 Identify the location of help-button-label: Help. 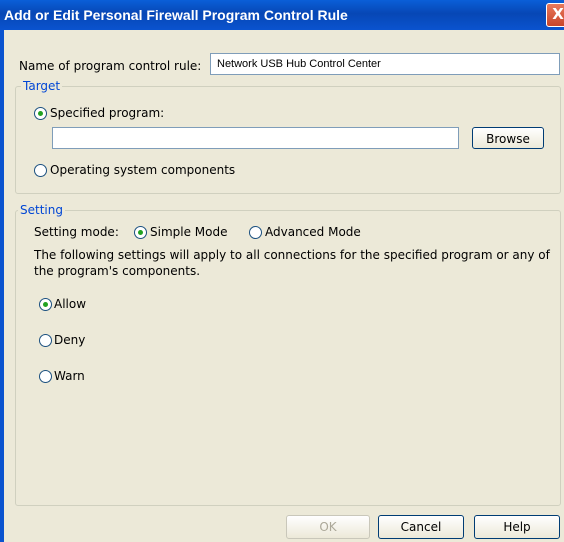
(517, 527).